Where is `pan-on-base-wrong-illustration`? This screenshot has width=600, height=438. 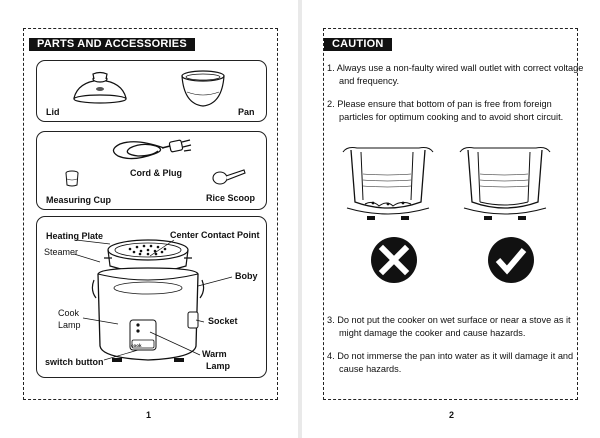
pan-on-base-wrong-illustration is located at coordinates (388, 183).